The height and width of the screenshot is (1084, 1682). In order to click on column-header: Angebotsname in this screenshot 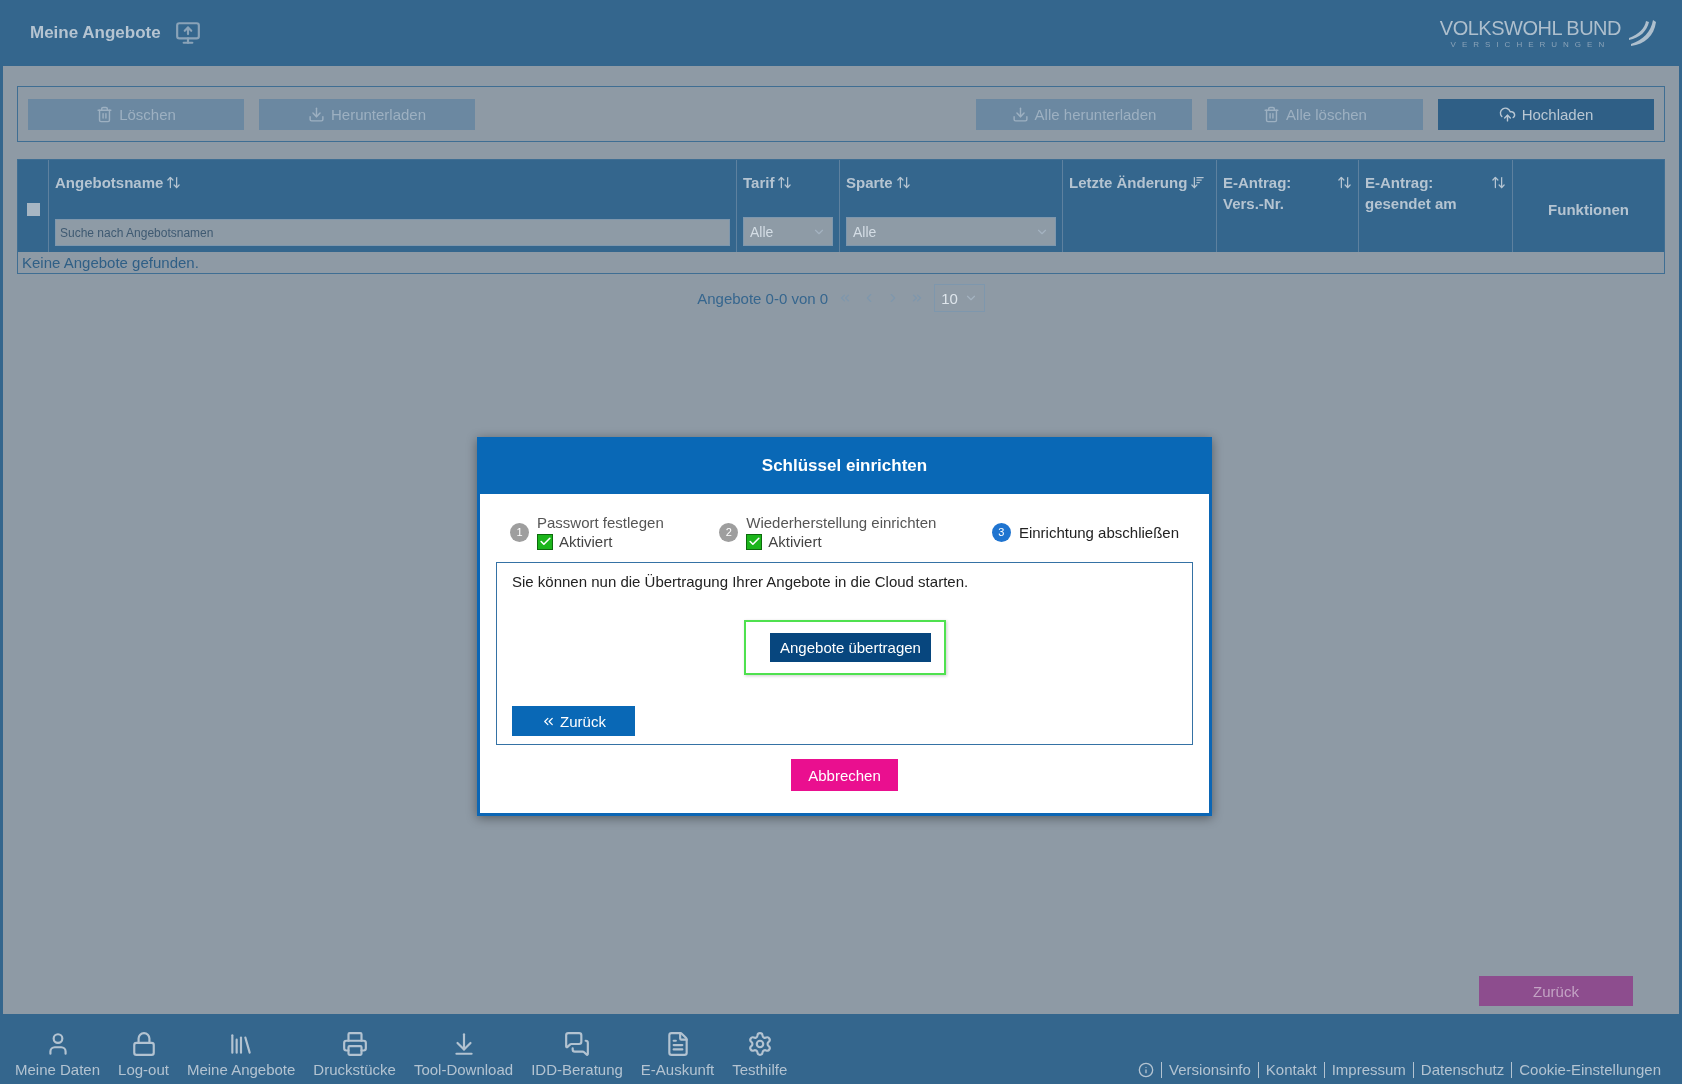, I will do `click(109, 182)`.